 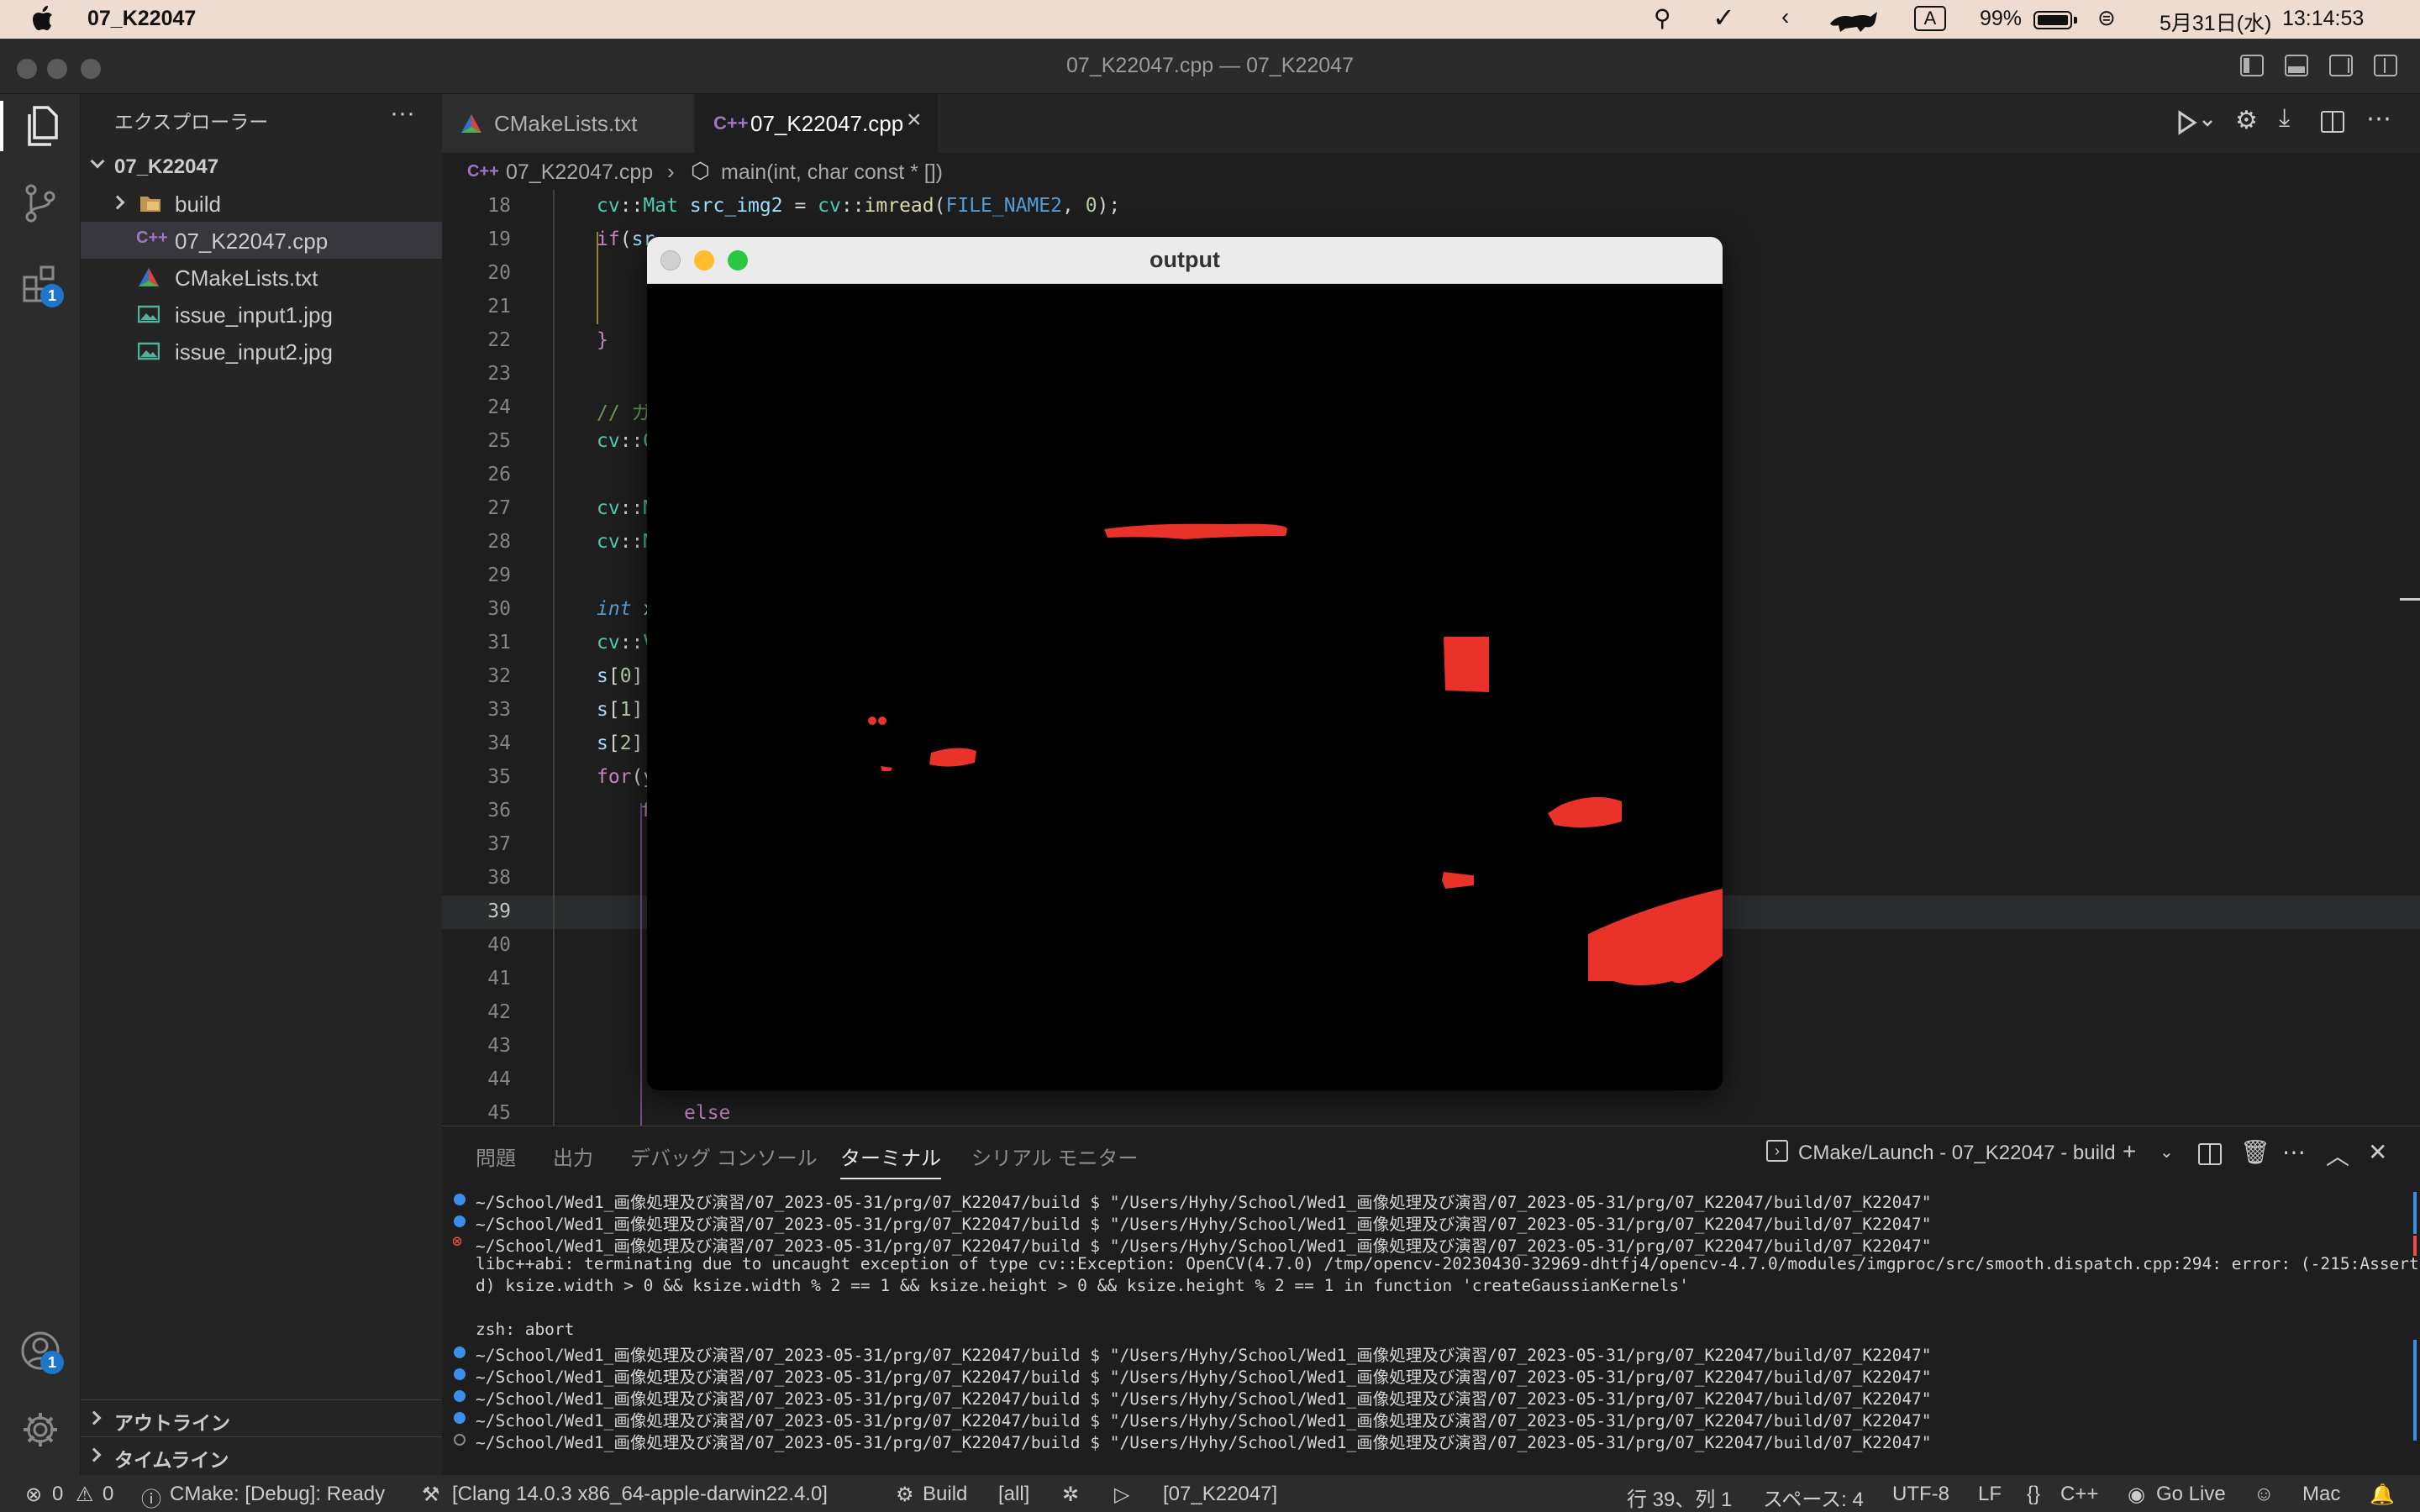 I want to click on terminal-line: zsh: abort, so click(x=525, y=1329).